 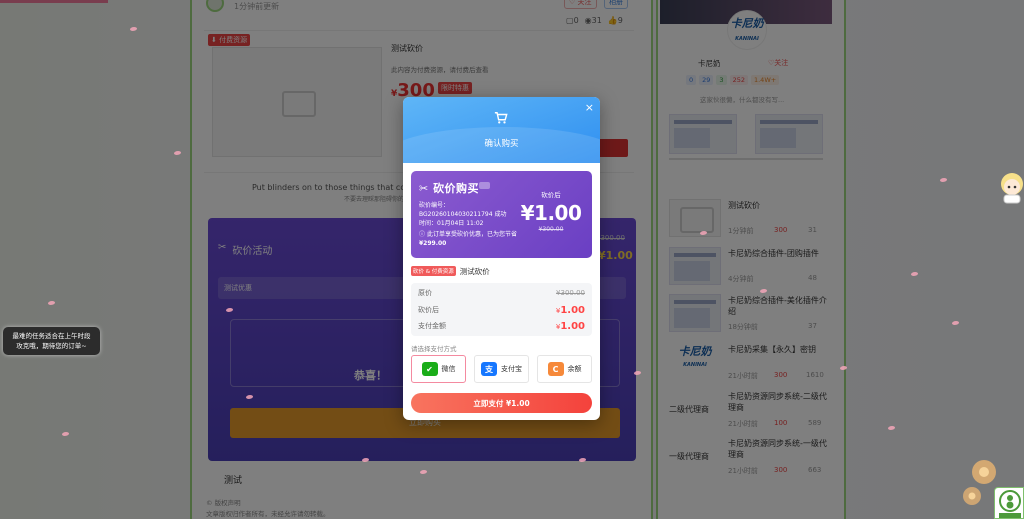 What do you see at coordinates (501, 403) in the screenshot?
I see `pay-now-button: 立即支付 ¥1.00` at bounding box center [501, 403].